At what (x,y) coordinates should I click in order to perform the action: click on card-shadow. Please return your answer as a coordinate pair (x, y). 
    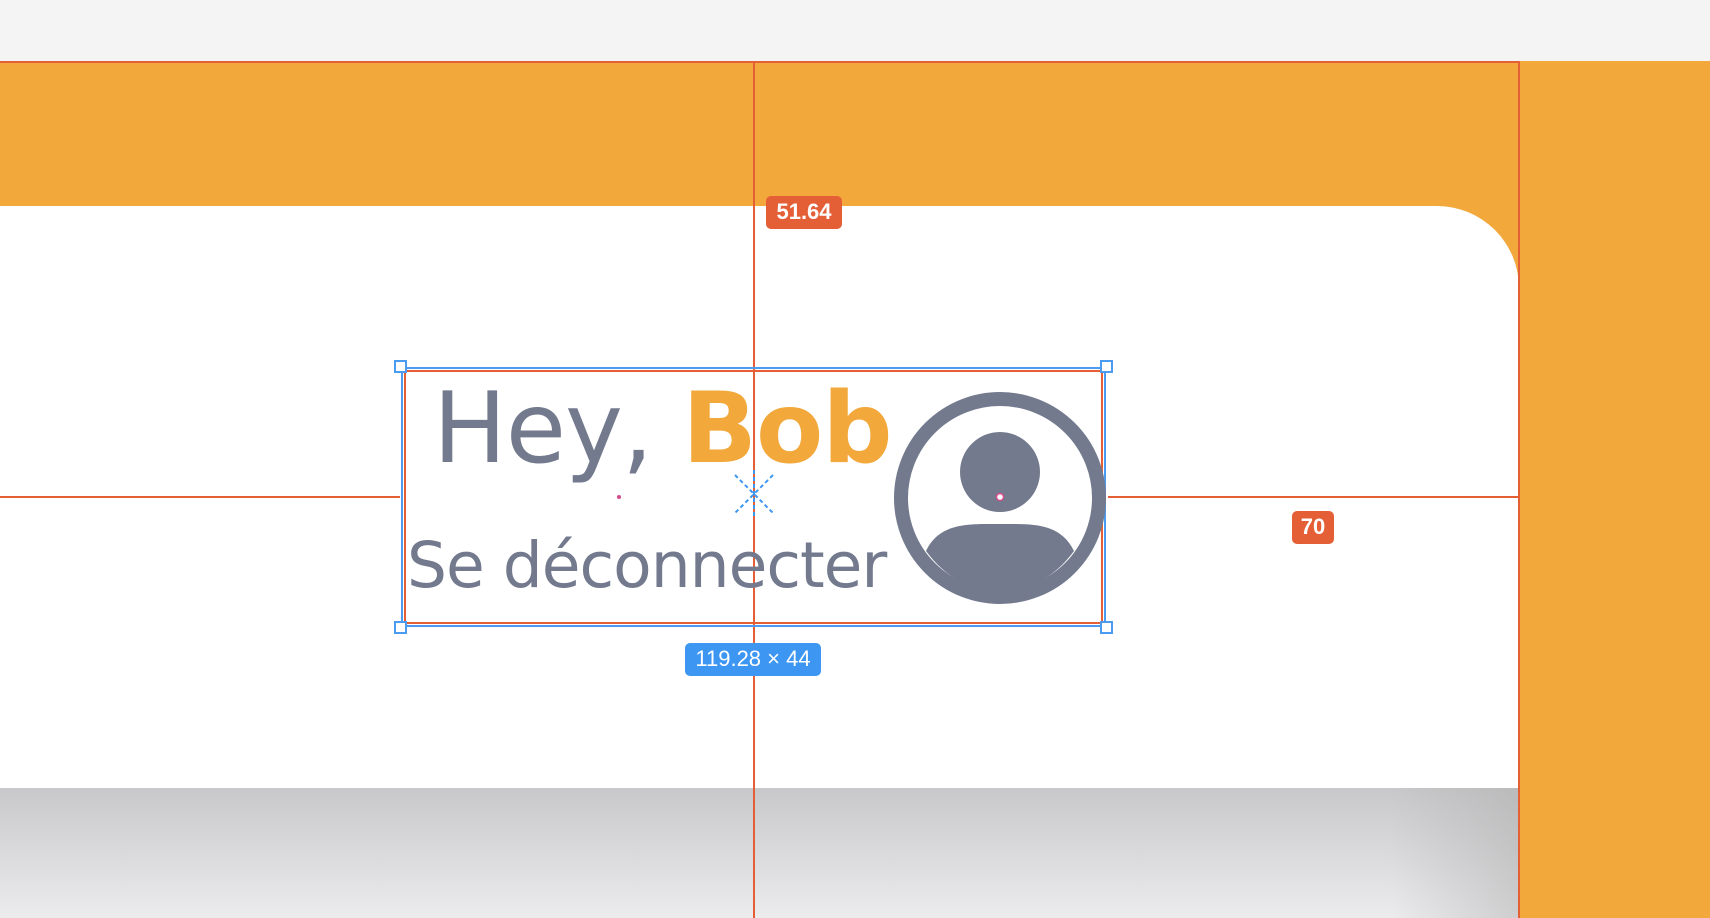
    Looking at the image, I should click on (759, 853).